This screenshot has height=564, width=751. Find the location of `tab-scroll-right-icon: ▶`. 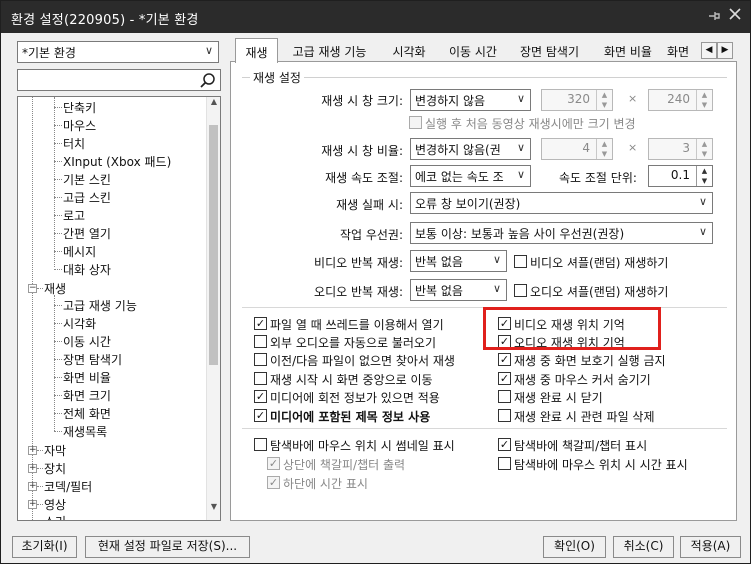

tab-scroll-right-icon: ▶ is located at coordinates (725, 50).